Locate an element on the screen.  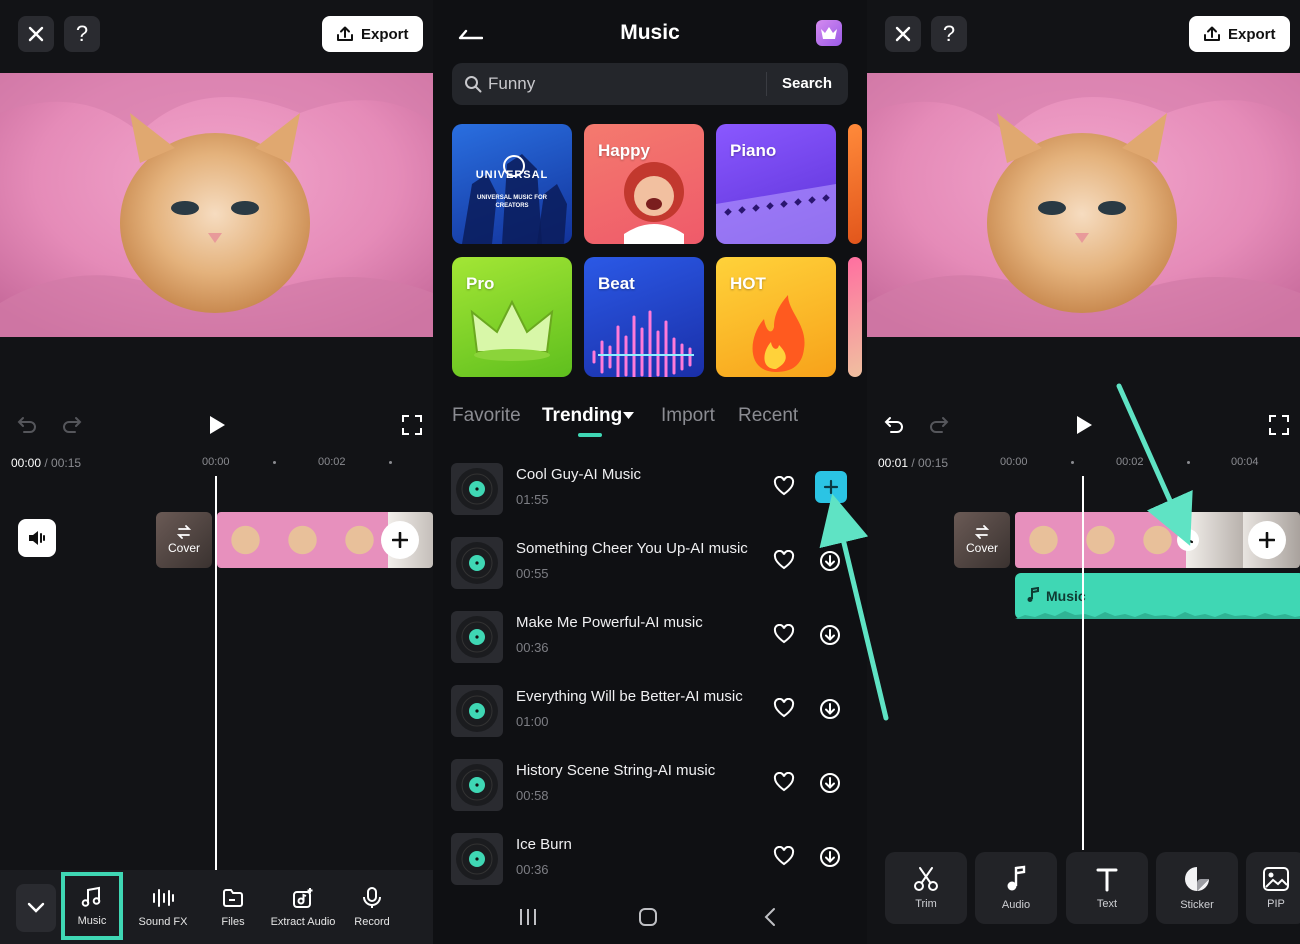
tool-trim: Trim is located at coordinates (926, 888).